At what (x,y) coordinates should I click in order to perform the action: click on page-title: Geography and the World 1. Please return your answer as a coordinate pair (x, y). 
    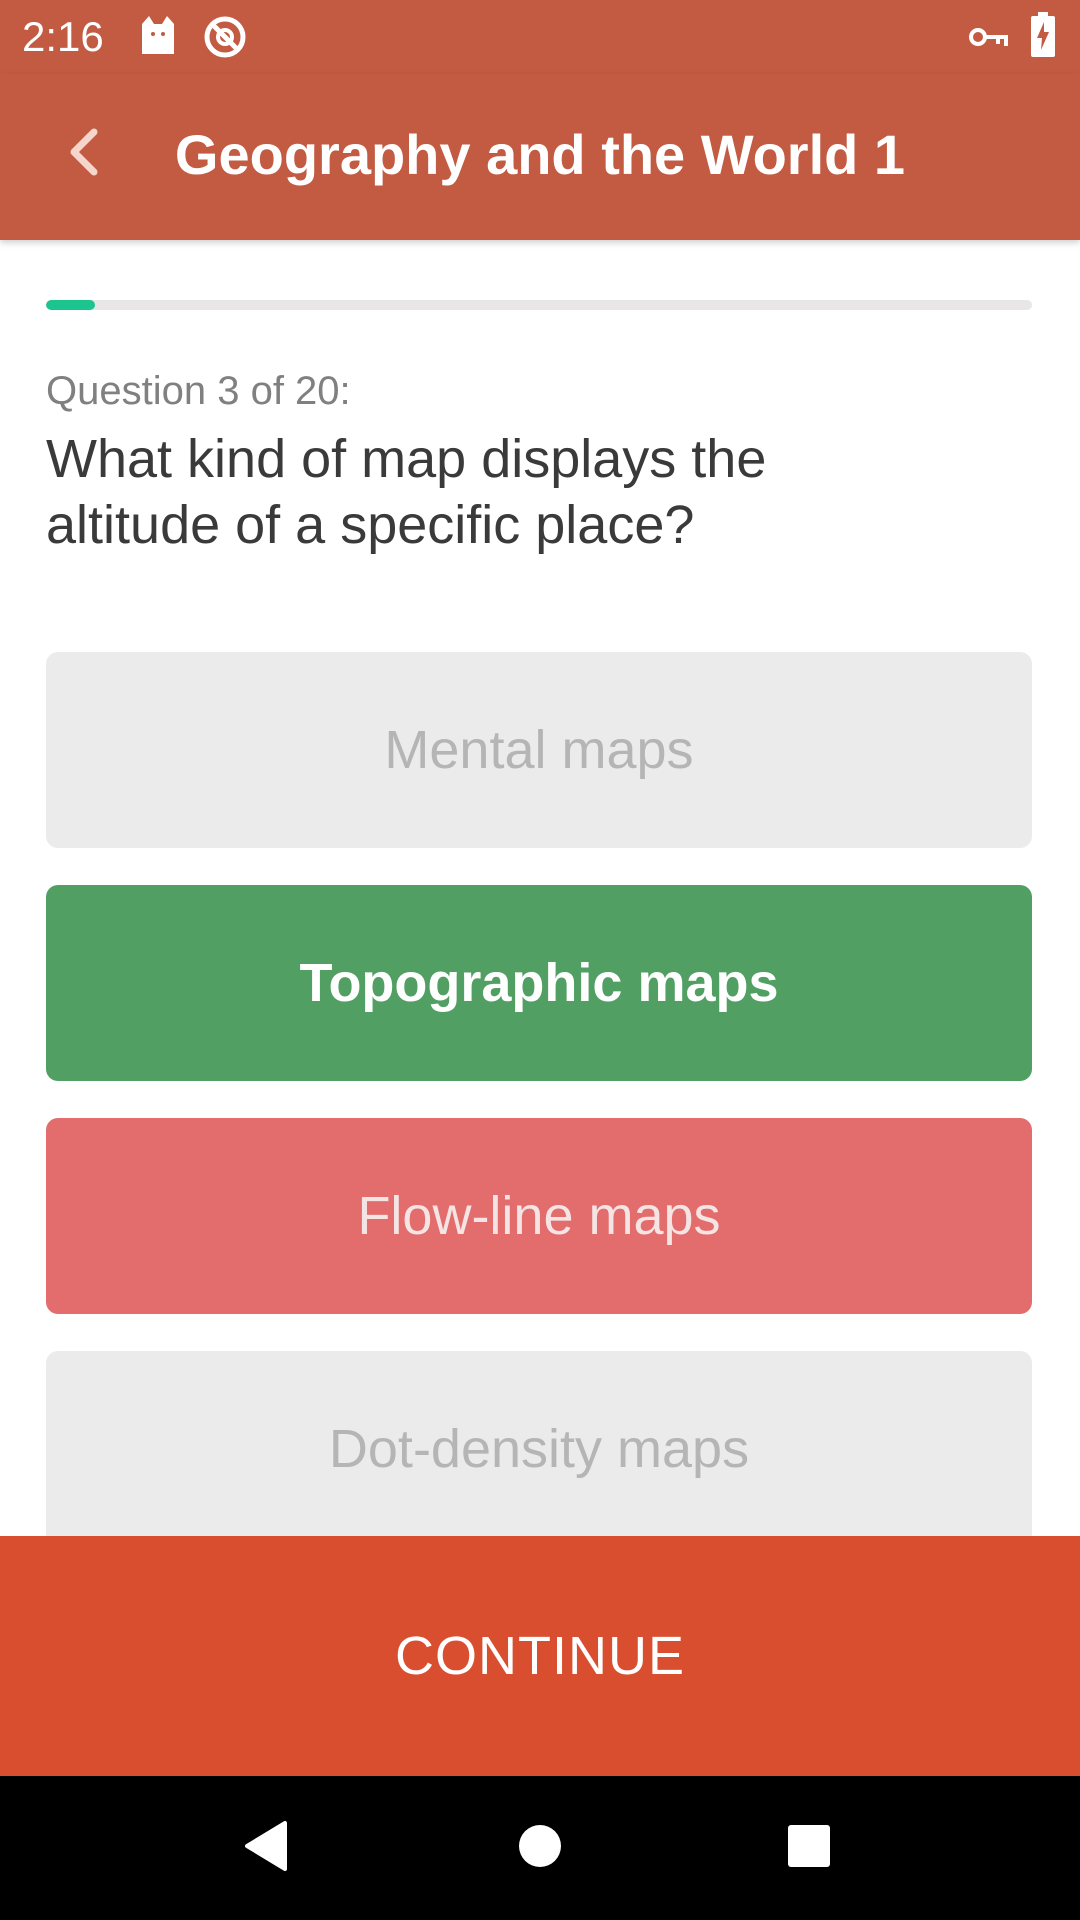
    Looking at the image, I should click on (540, 154).